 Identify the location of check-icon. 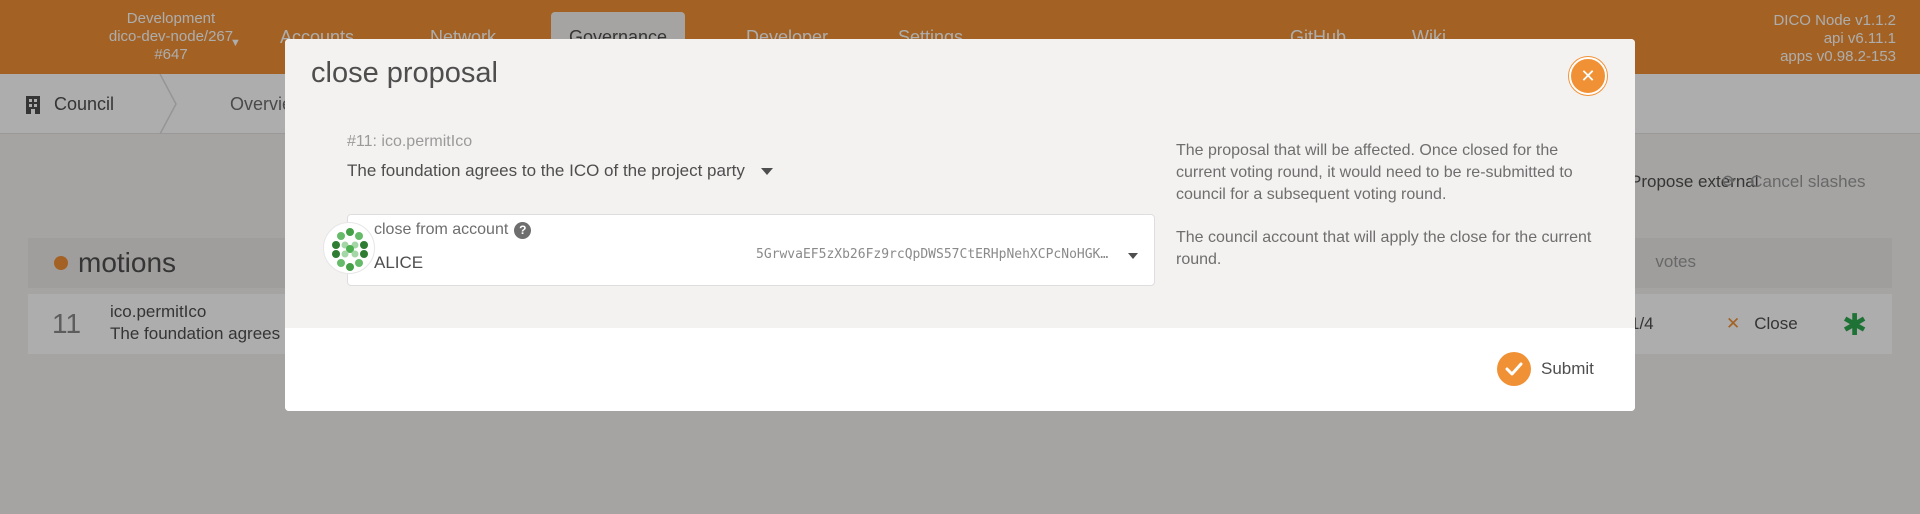
(1514, 369).